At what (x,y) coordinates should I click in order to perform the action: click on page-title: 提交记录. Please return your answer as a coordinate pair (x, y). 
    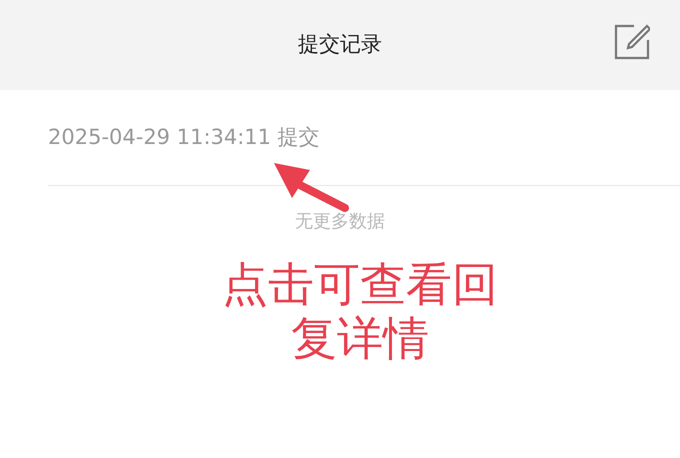
    Looking at the image, I should click on (340, 44).